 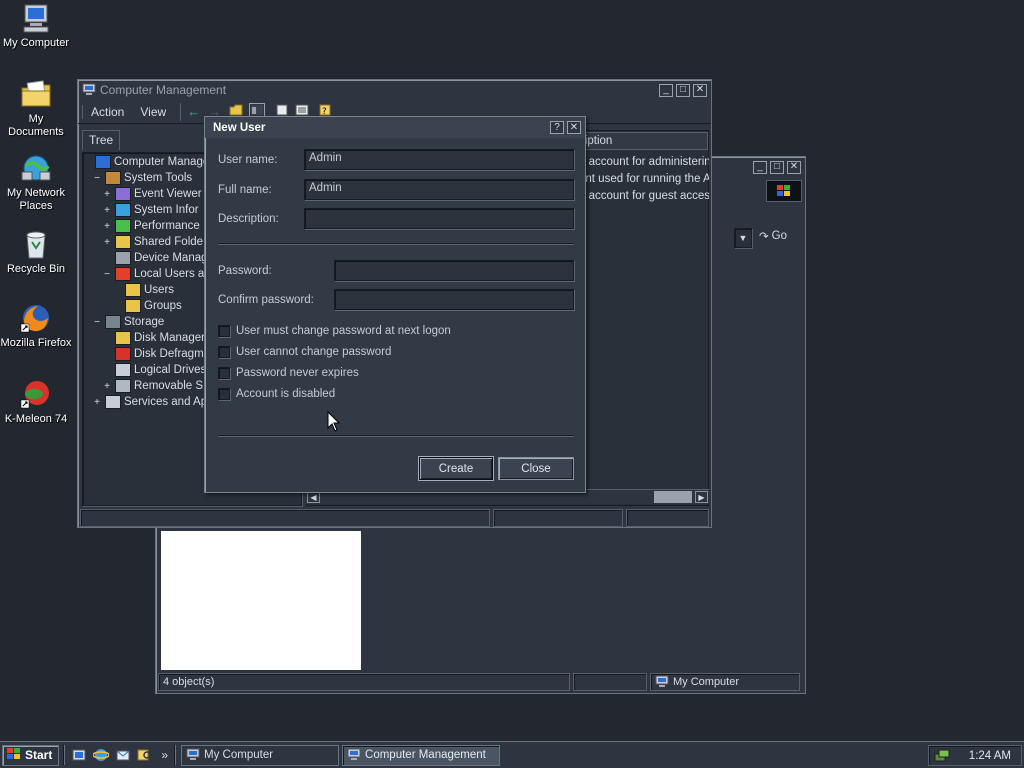 What do you see at coordinates (266, 300) in the screenshot?
I see `confirm-password-label: Confirm password:` at bounding box center [266, 300].